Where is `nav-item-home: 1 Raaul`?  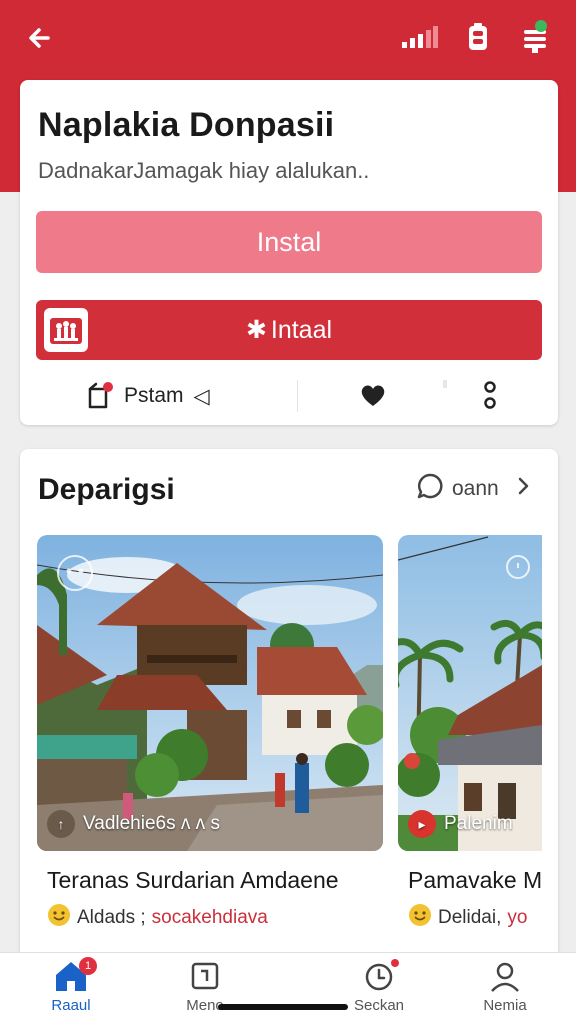 nav-item-home: 1 Raaul is located at coordinates (71, 988).